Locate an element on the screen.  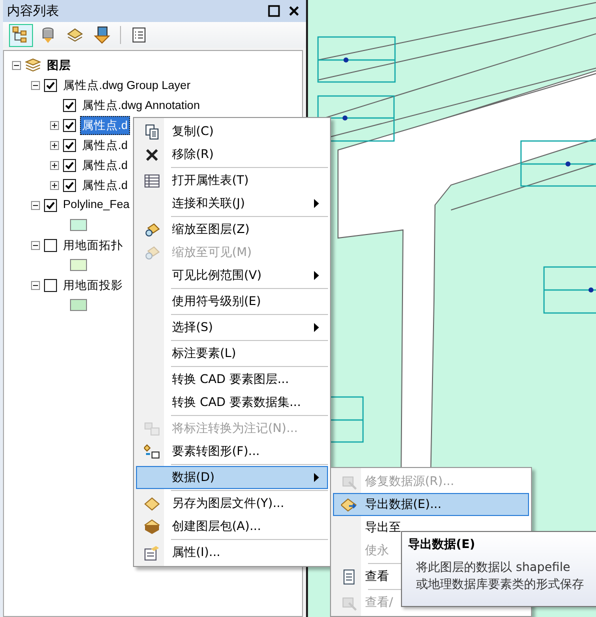
panel-title: 内容列表 is located at coordinates (33, 11).